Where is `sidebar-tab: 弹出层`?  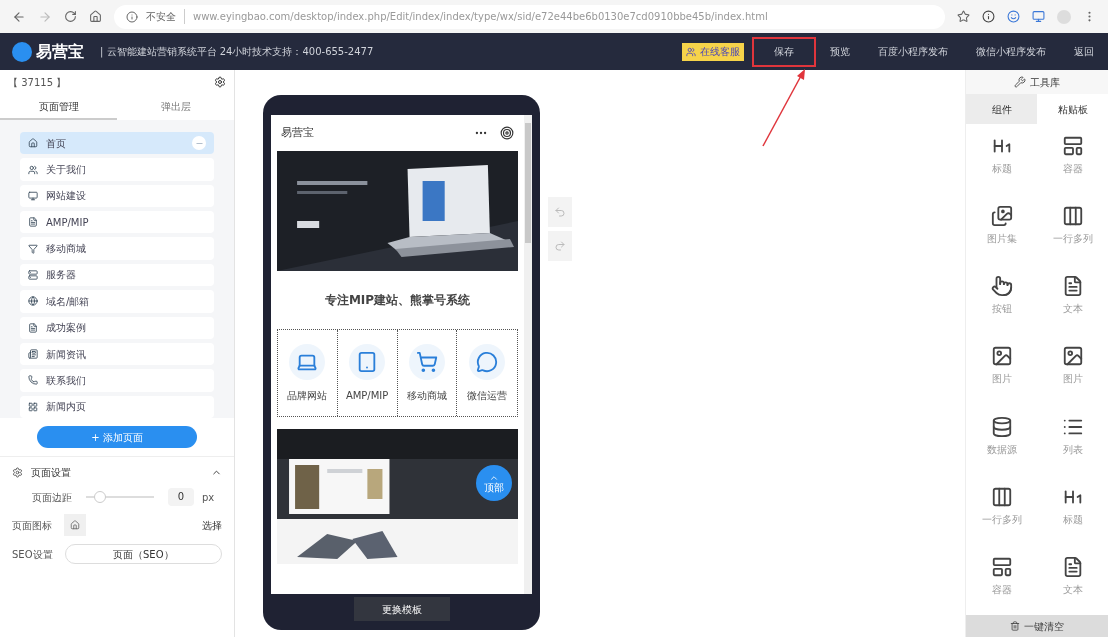 sidebar-tab: 弹出层 is located at coordinates (175, 107).